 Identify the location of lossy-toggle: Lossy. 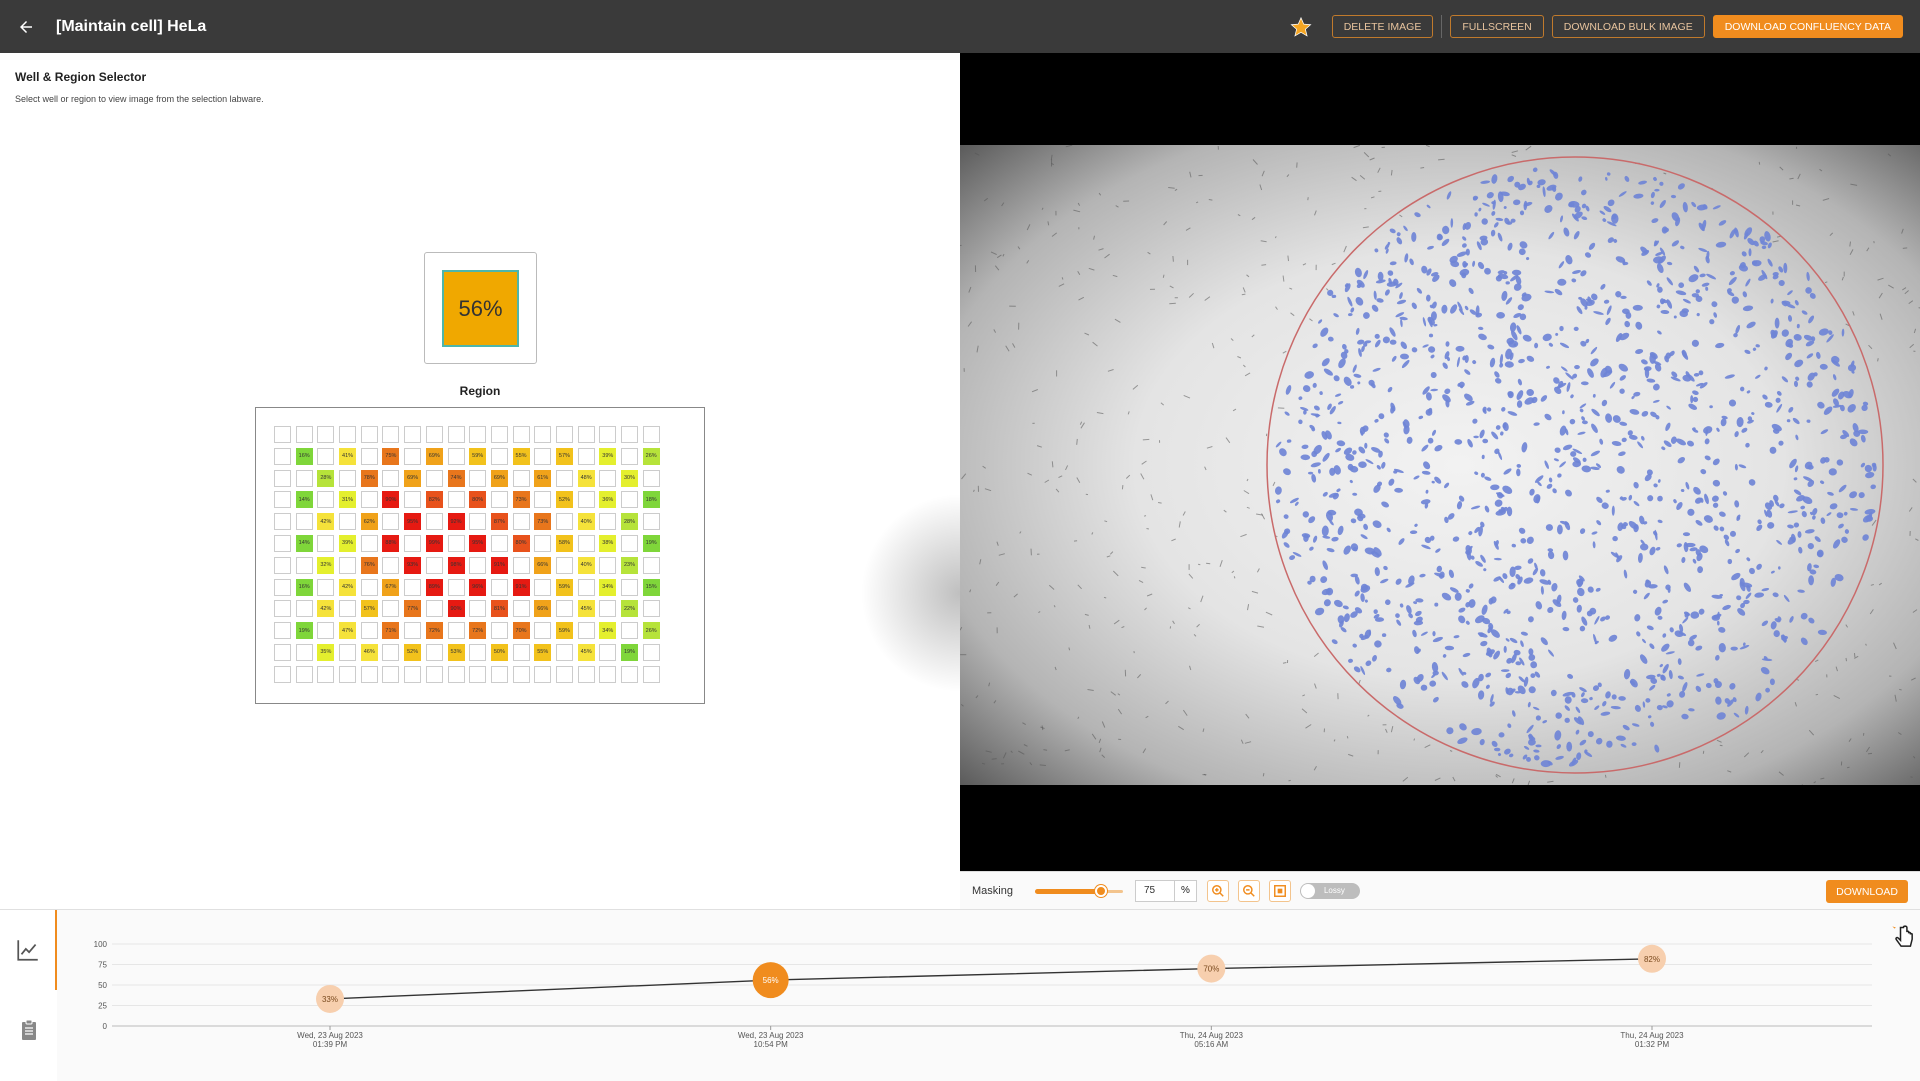
(1330, 891).